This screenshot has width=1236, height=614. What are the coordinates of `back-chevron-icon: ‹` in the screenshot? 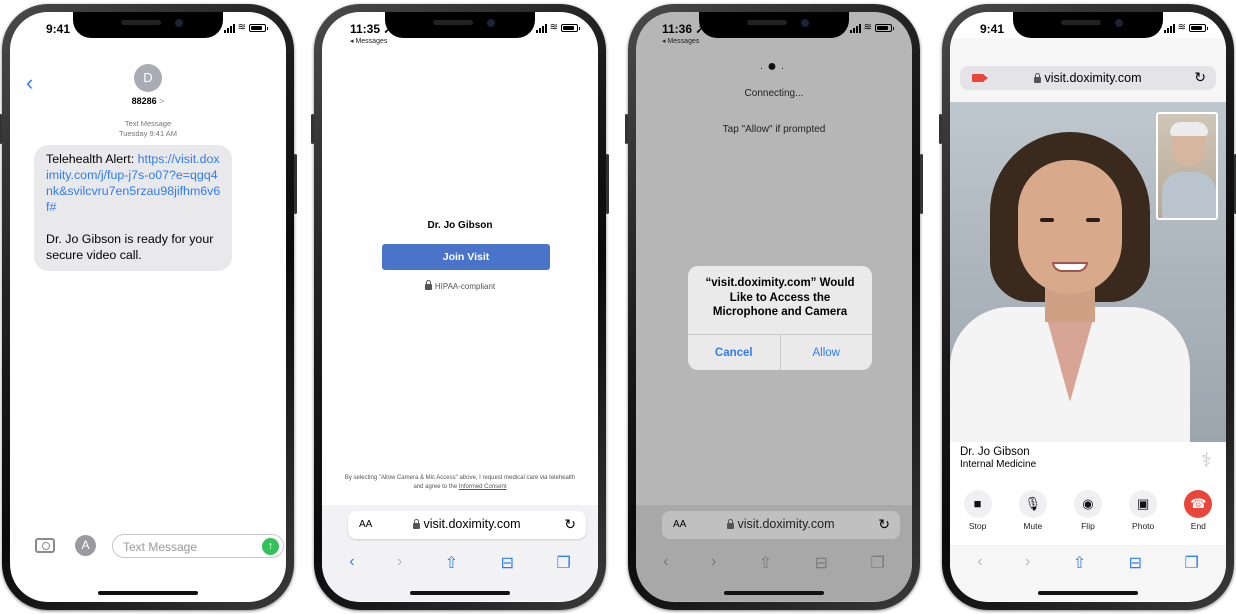 It's located at (29, 83).